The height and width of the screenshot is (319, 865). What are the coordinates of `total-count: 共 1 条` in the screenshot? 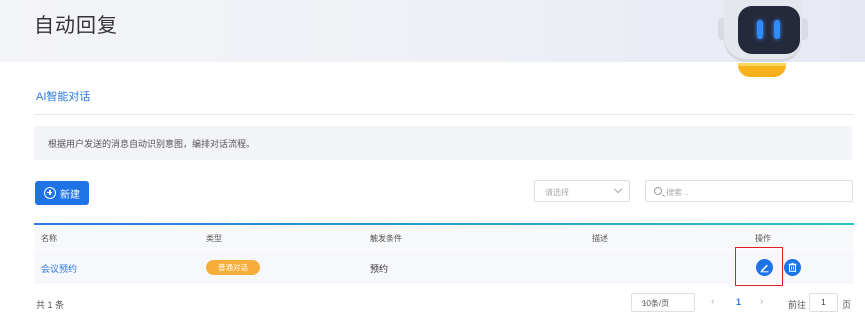 It's located at (50, 305).